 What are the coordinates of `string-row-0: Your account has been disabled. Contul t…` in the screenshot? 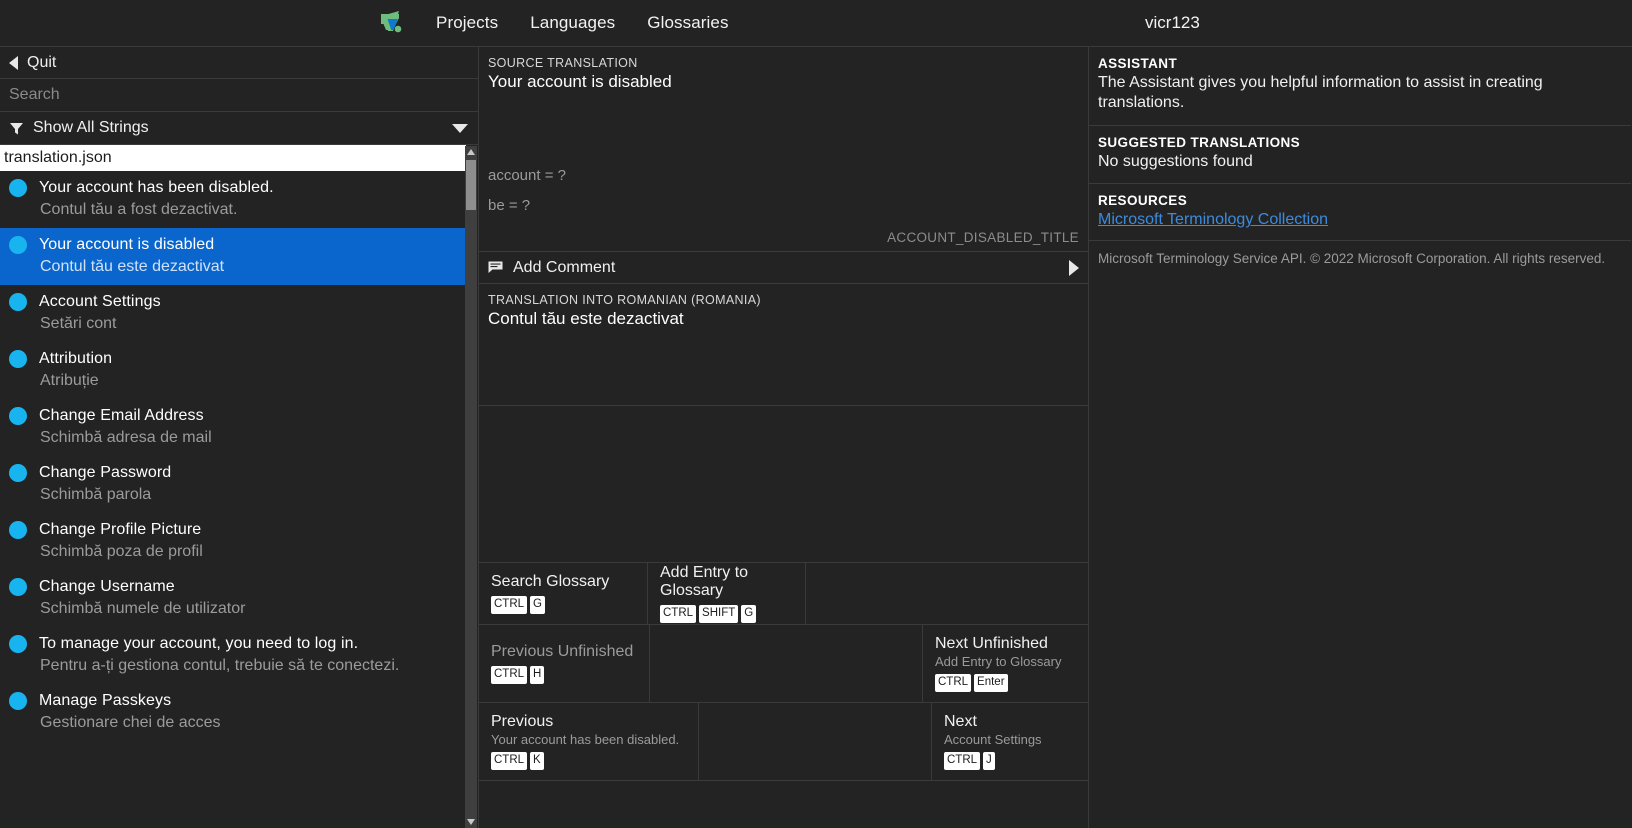 It's located at (233, 199).